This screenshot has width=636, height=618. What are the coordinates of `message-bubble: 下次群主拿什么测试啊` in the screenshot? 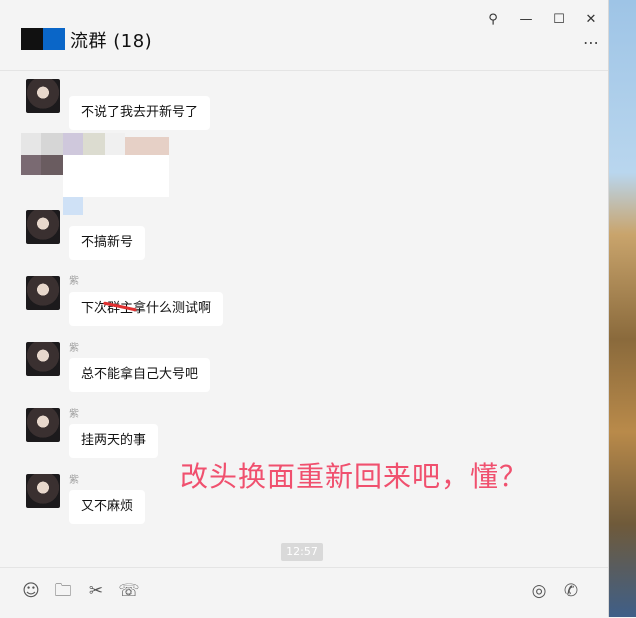 It's located at (146, 309).